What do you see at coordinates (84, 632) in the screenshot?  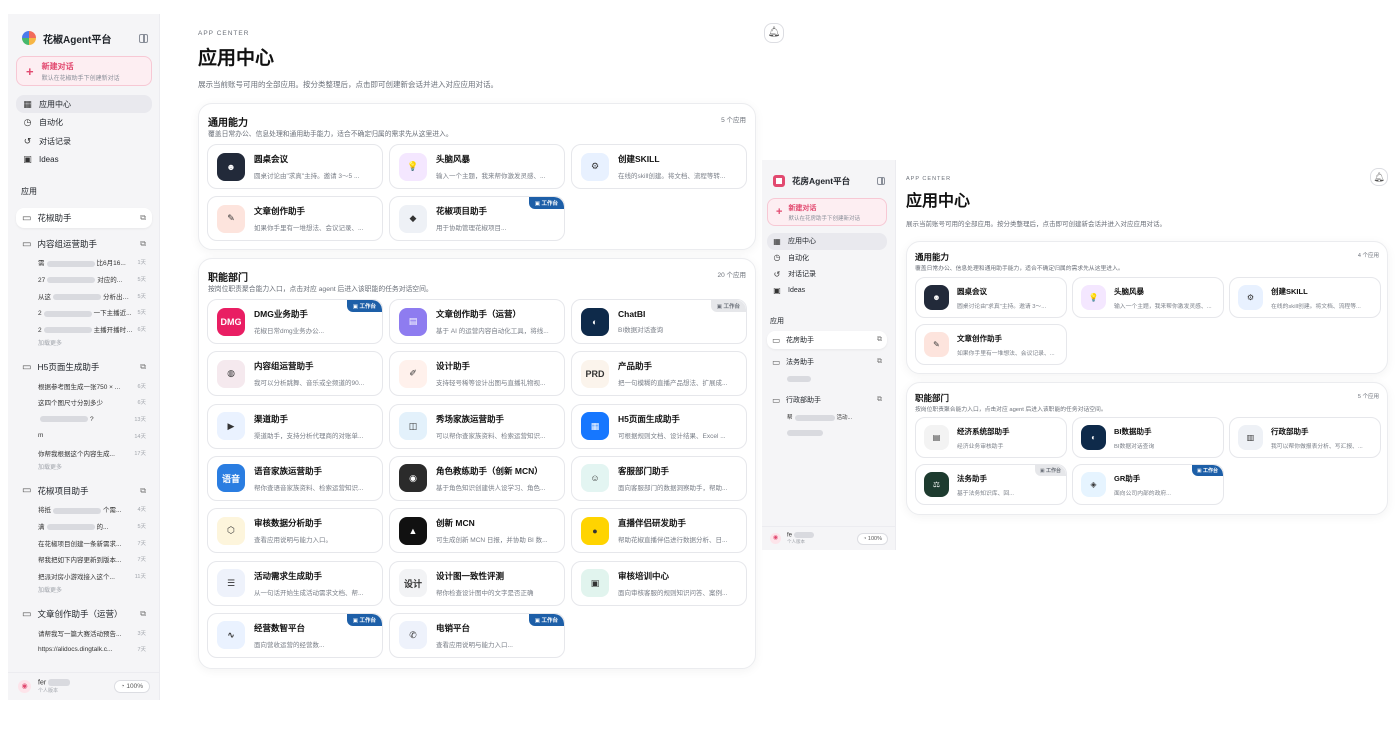 I see `chat-history-item: 请帮我写一篇大赛活动预告... 3天` at bounding box center [84, 632].